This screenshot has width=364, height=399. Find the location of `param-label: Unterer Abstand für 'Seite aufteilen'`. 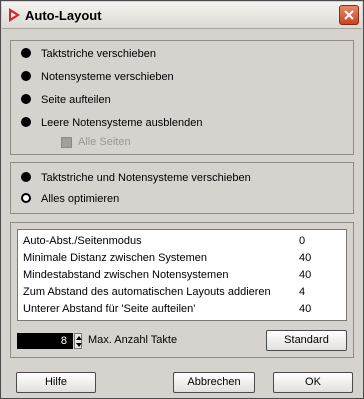

param-label: Unterer Abstand für 'Seite aufteilen' is located at coordinates (109, 309).